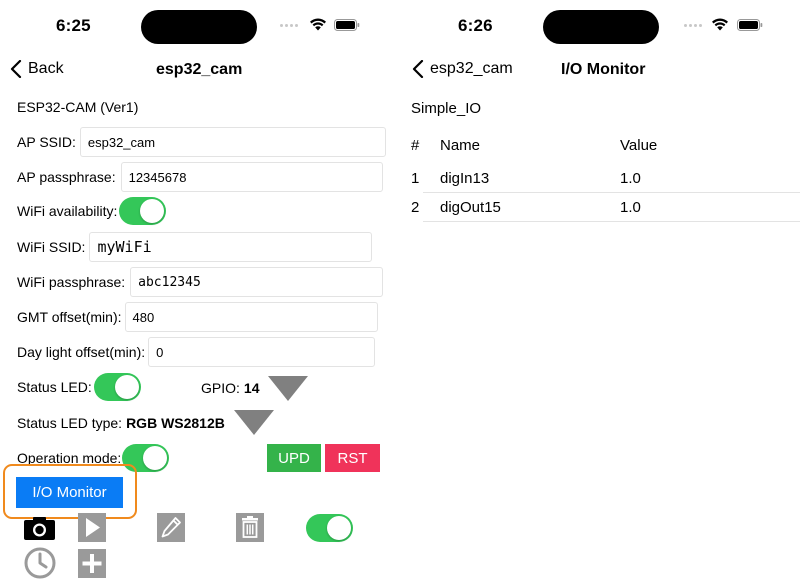 Image resolution: width=800 pixels, height=585 pixels. What do you see at coordinates (143, 211) in the screenshot?
I see `wifi-availability-toggle` at bounding box center [143, 211].